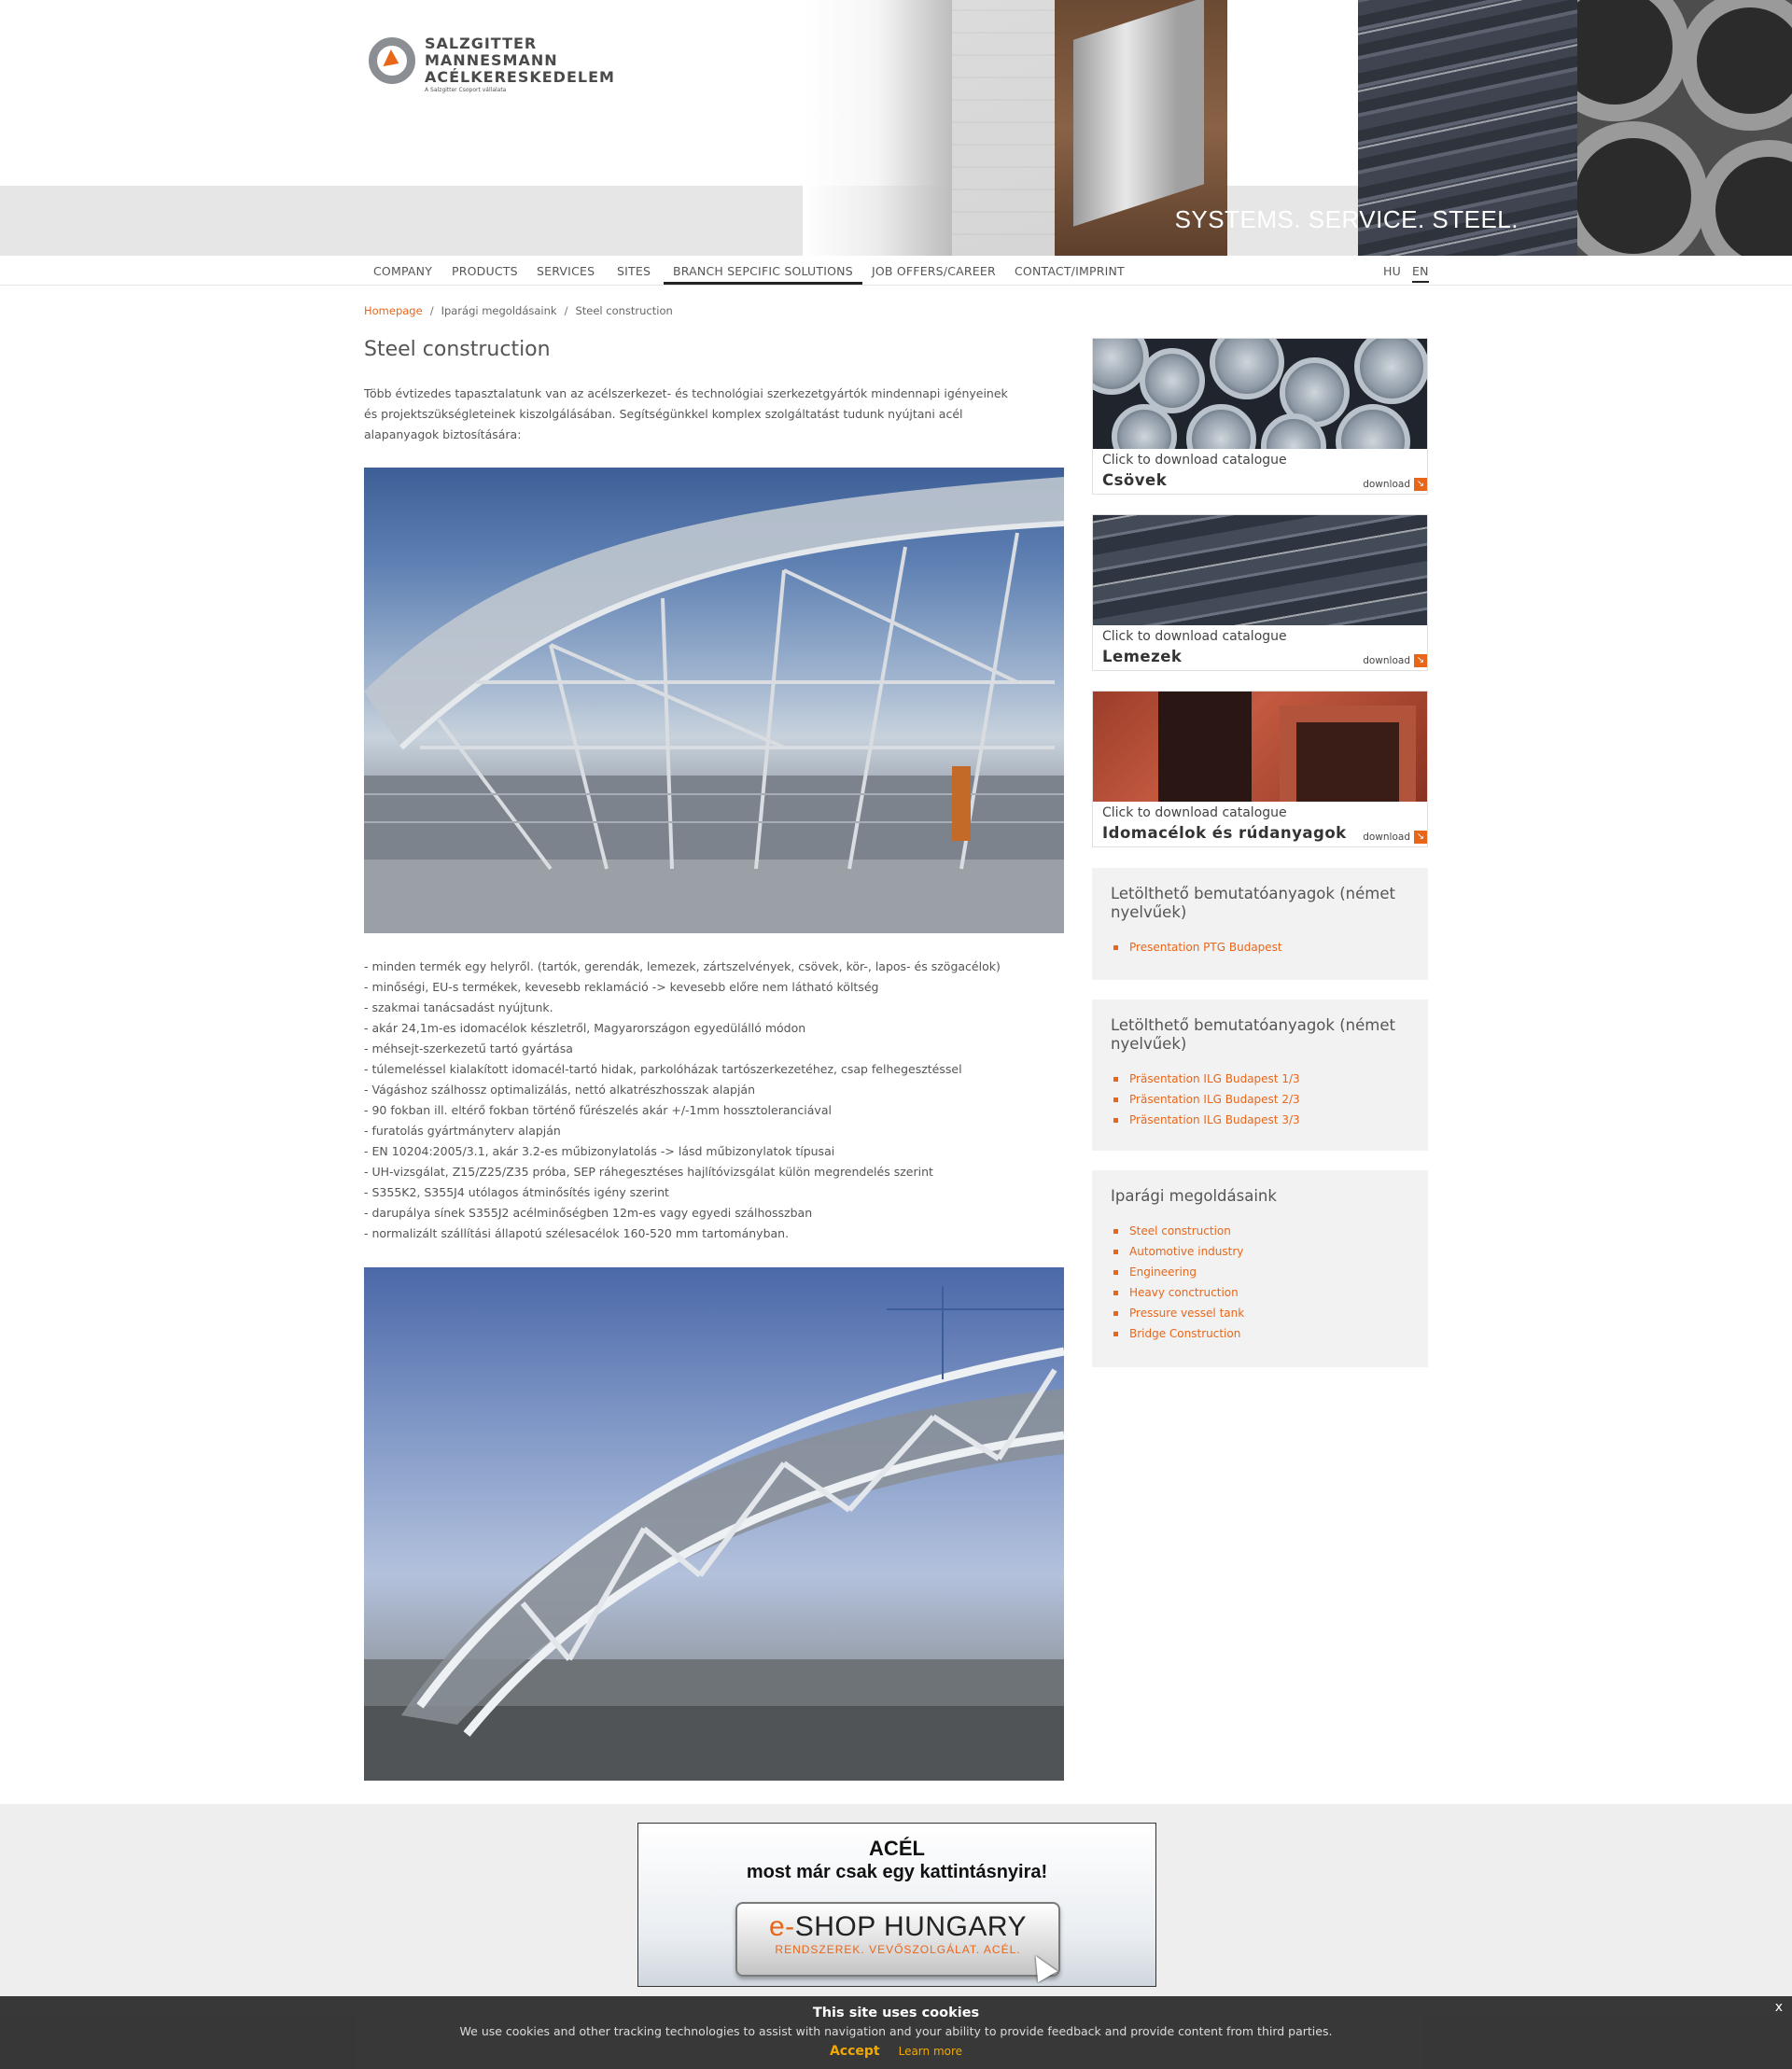  Describe the element at coordinates (492, 60) in the screenshot. I see `logo-line-2: MANNESMANN` at that location.